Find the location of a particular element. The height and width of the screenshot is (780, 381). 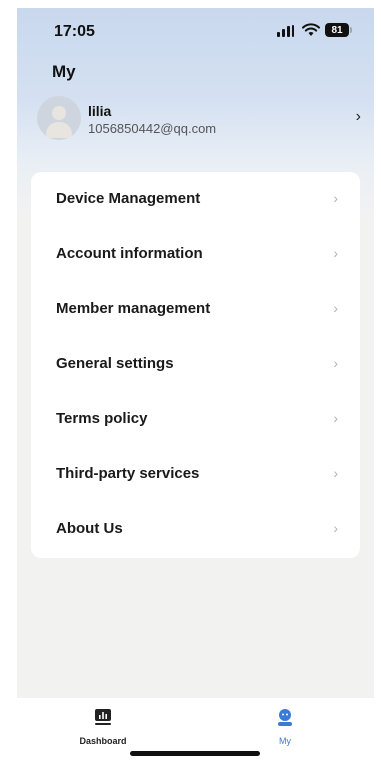

battery-cap is located at coordinates (351, 30).